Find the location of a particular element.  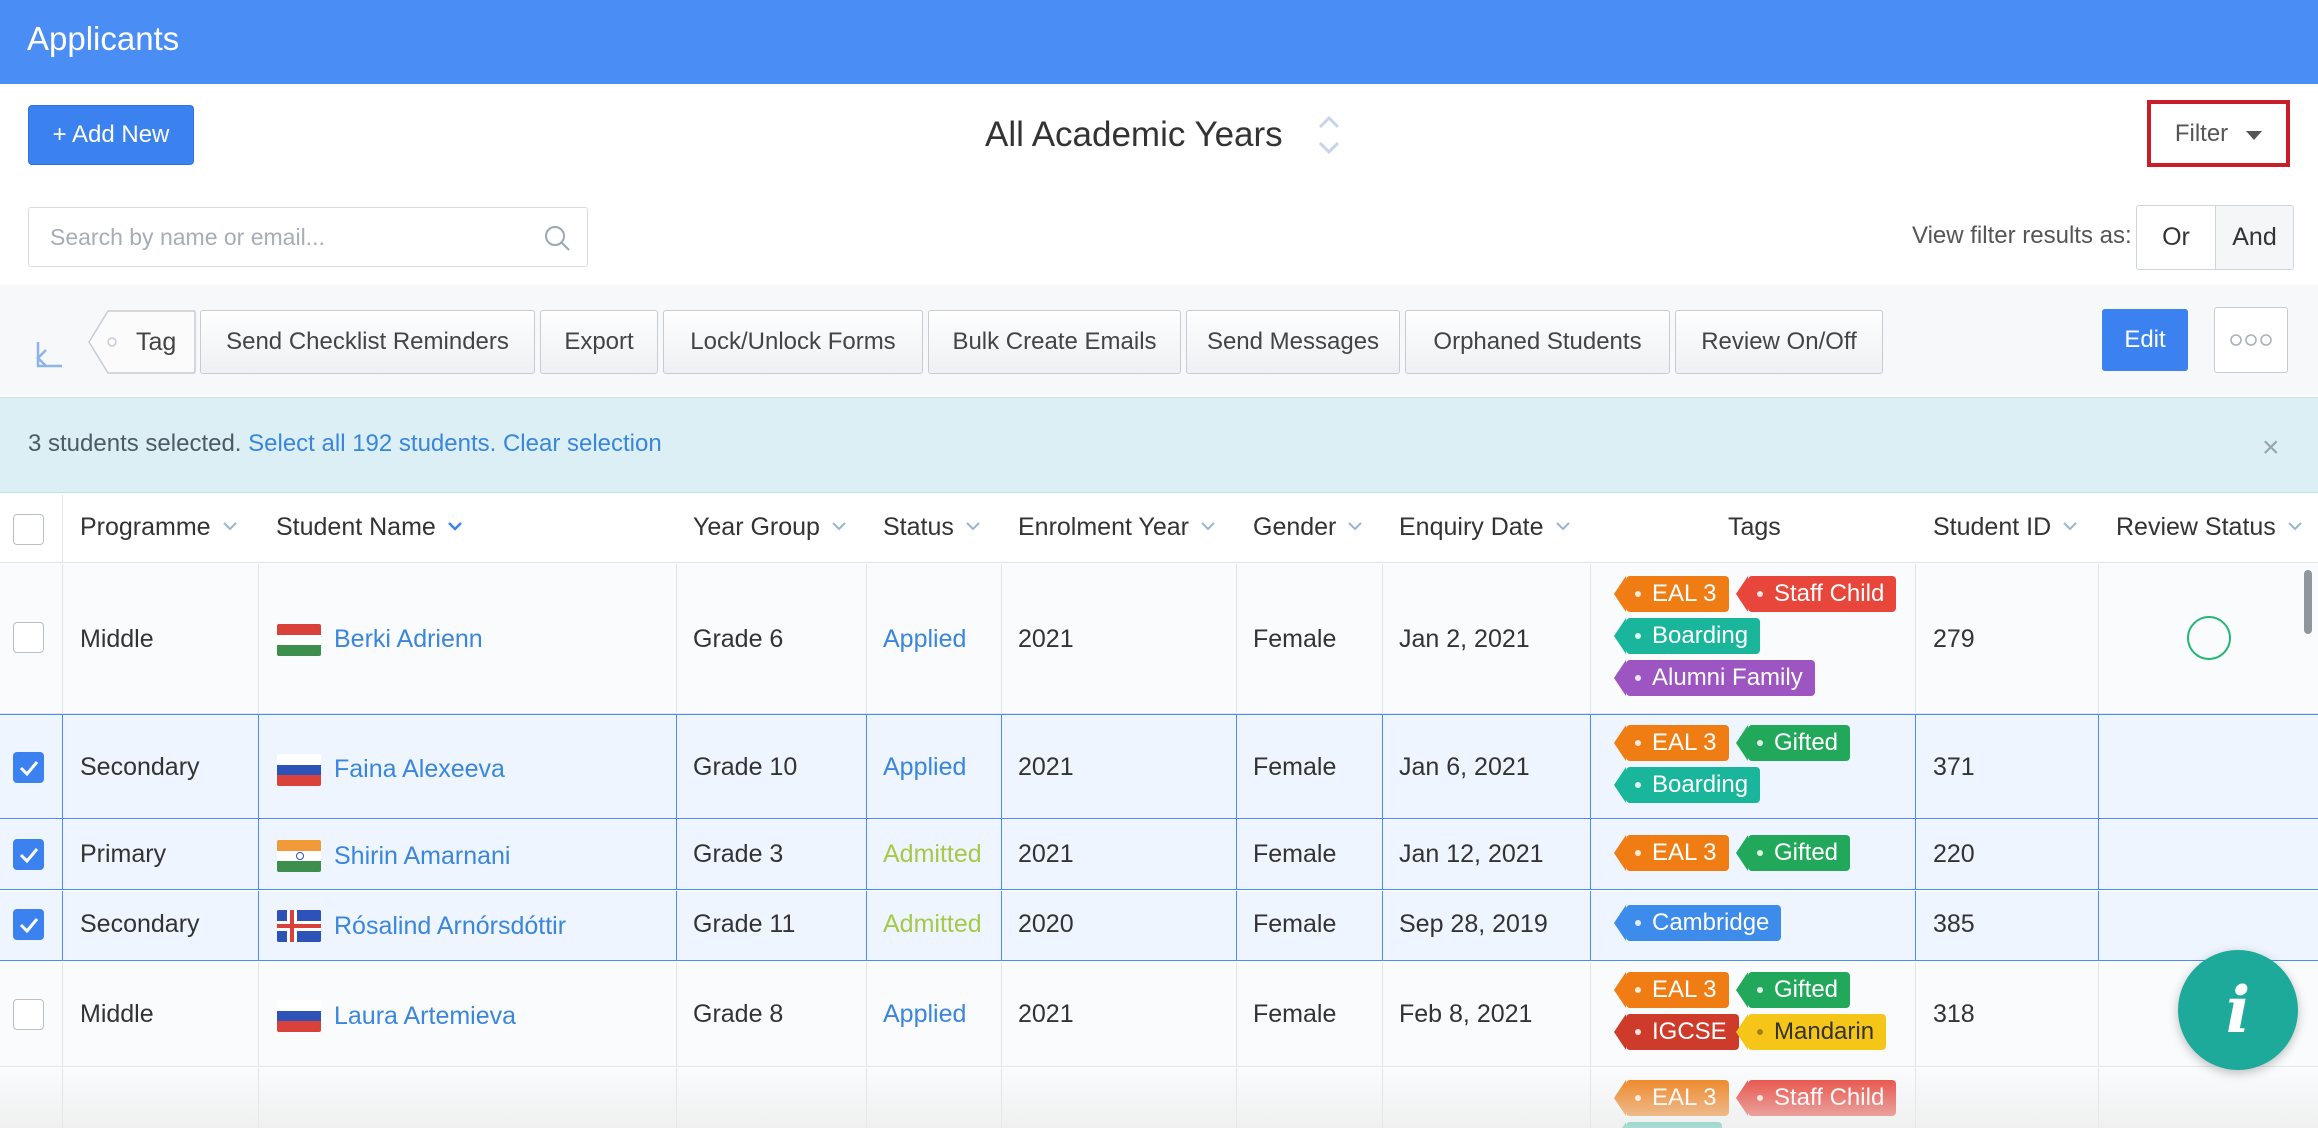

student-name-link: Laura Artemieva is located at coordinates (425, 1016).